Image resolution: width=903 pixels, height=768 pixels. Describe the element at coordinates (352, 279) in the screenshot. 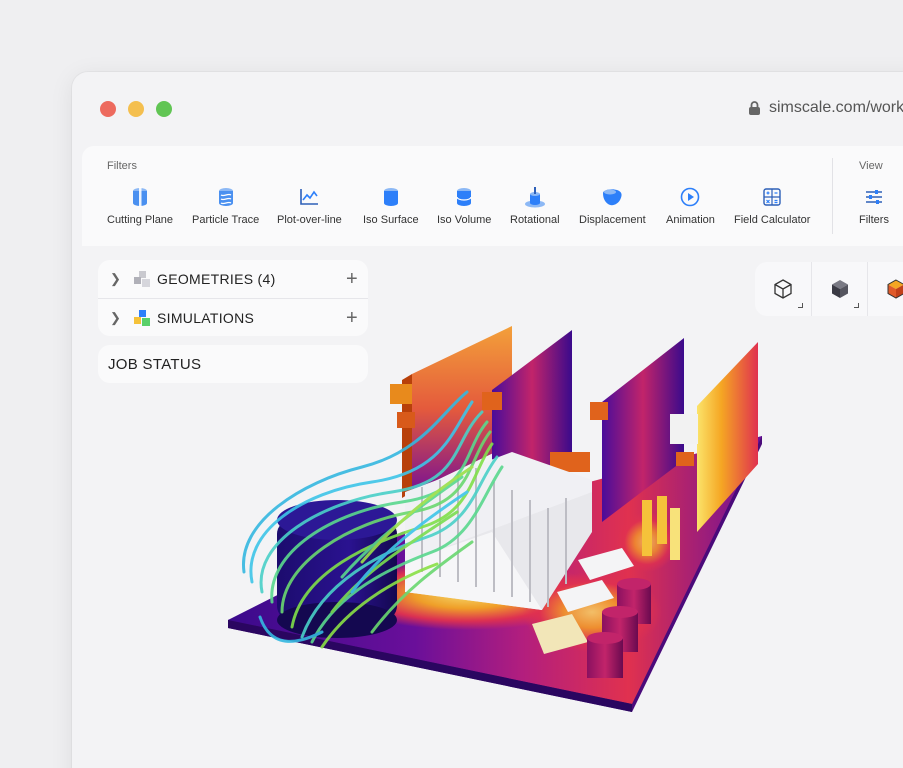

I see `add-geometry-icon: +` at that location.